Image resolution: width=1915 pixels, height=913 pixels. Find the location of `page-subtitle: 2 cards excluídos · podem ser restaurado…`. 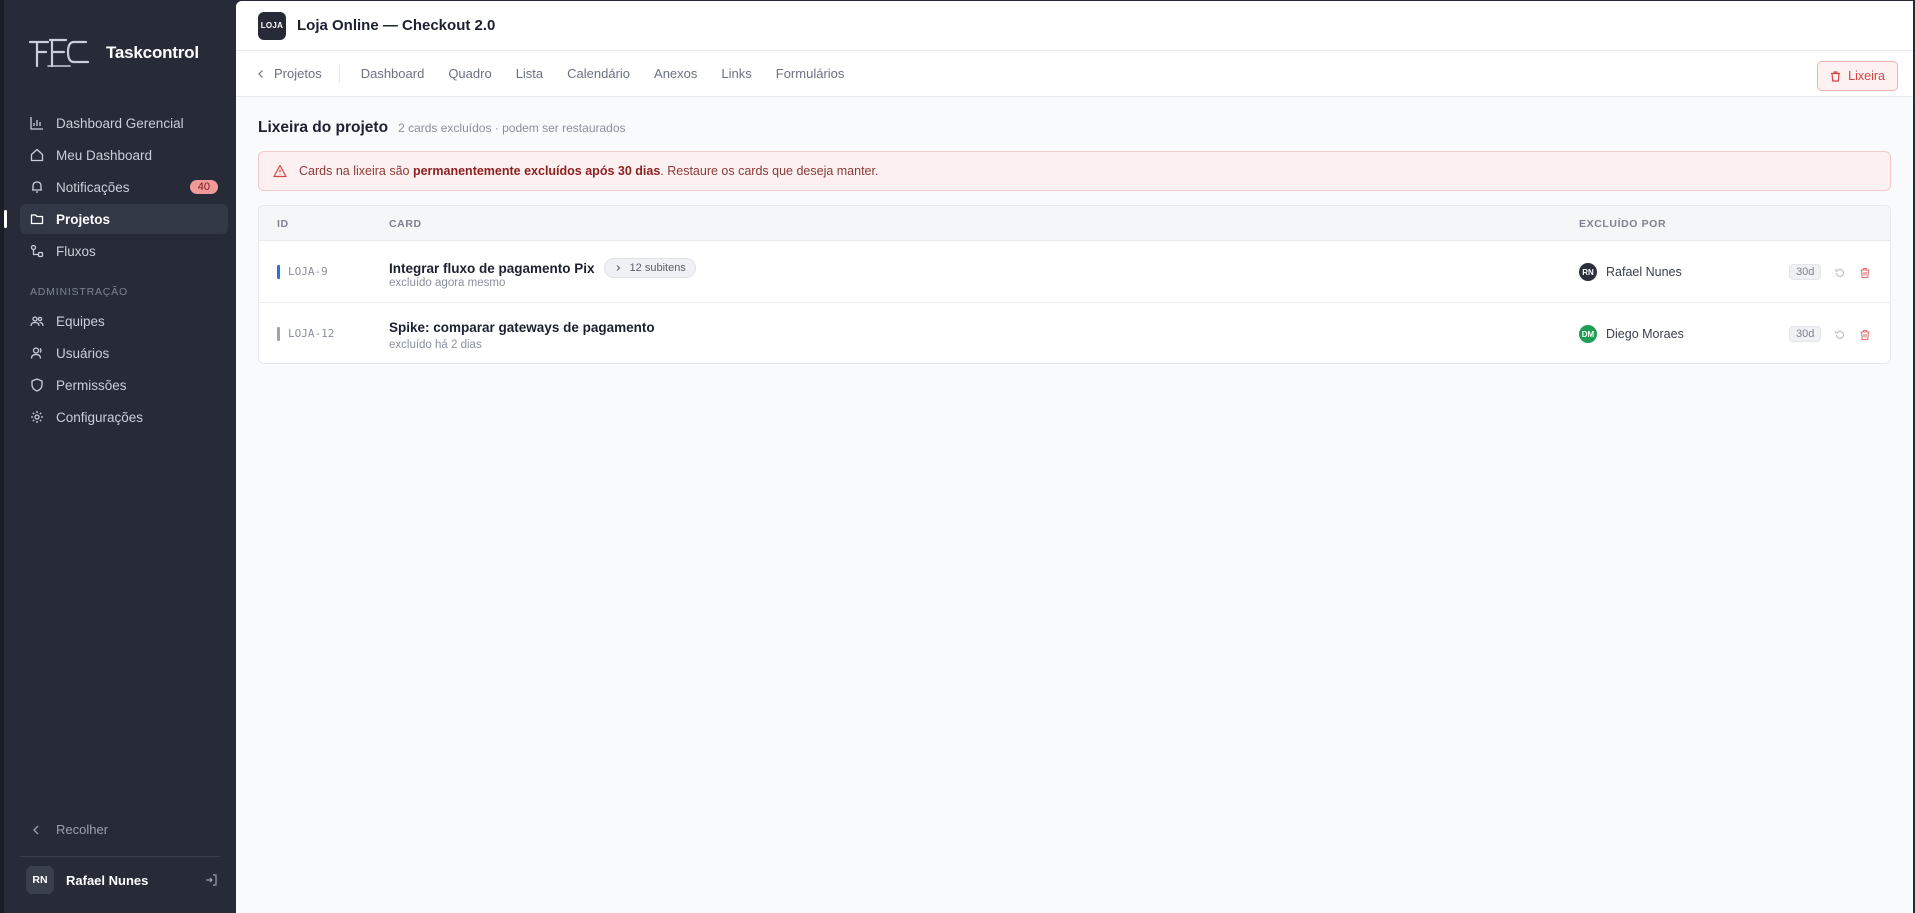

page-subtitle: 2 cards excluídos · podem ser restaurado… is located at coordinates (512, 128).